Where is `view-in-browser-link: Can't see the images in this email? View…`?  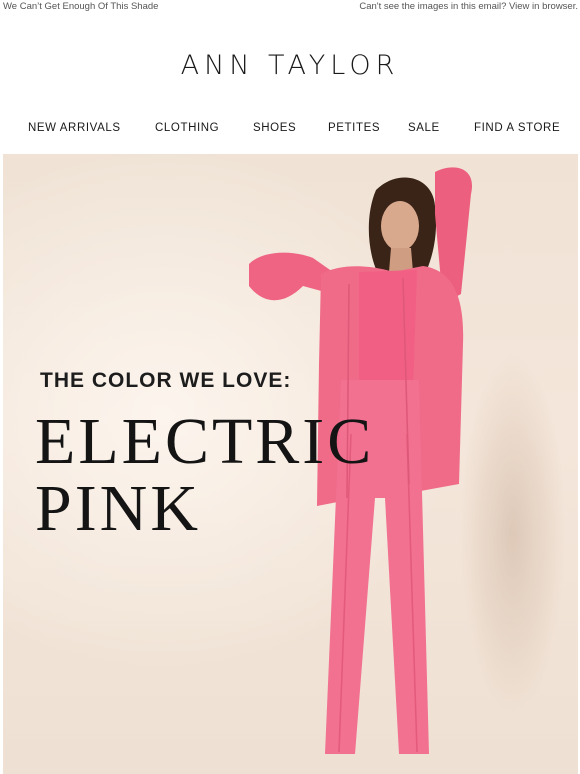
view-in-browser-link: Can't see the images in this email? View… is located at coordinates (468, 6).